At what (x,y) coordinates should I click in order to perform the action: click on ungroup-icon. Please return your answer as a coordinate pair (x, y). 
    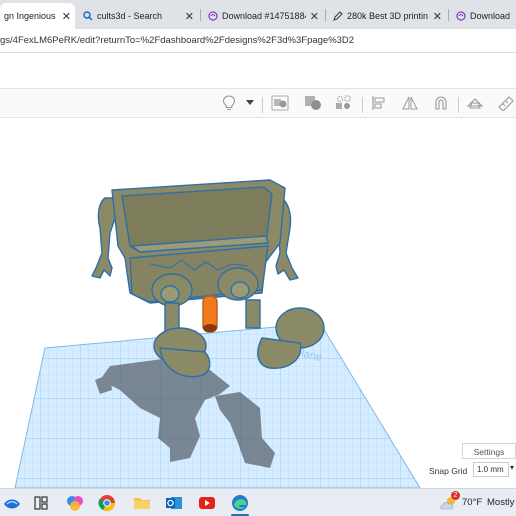
    Looking at the image, I should click on (313, 103).